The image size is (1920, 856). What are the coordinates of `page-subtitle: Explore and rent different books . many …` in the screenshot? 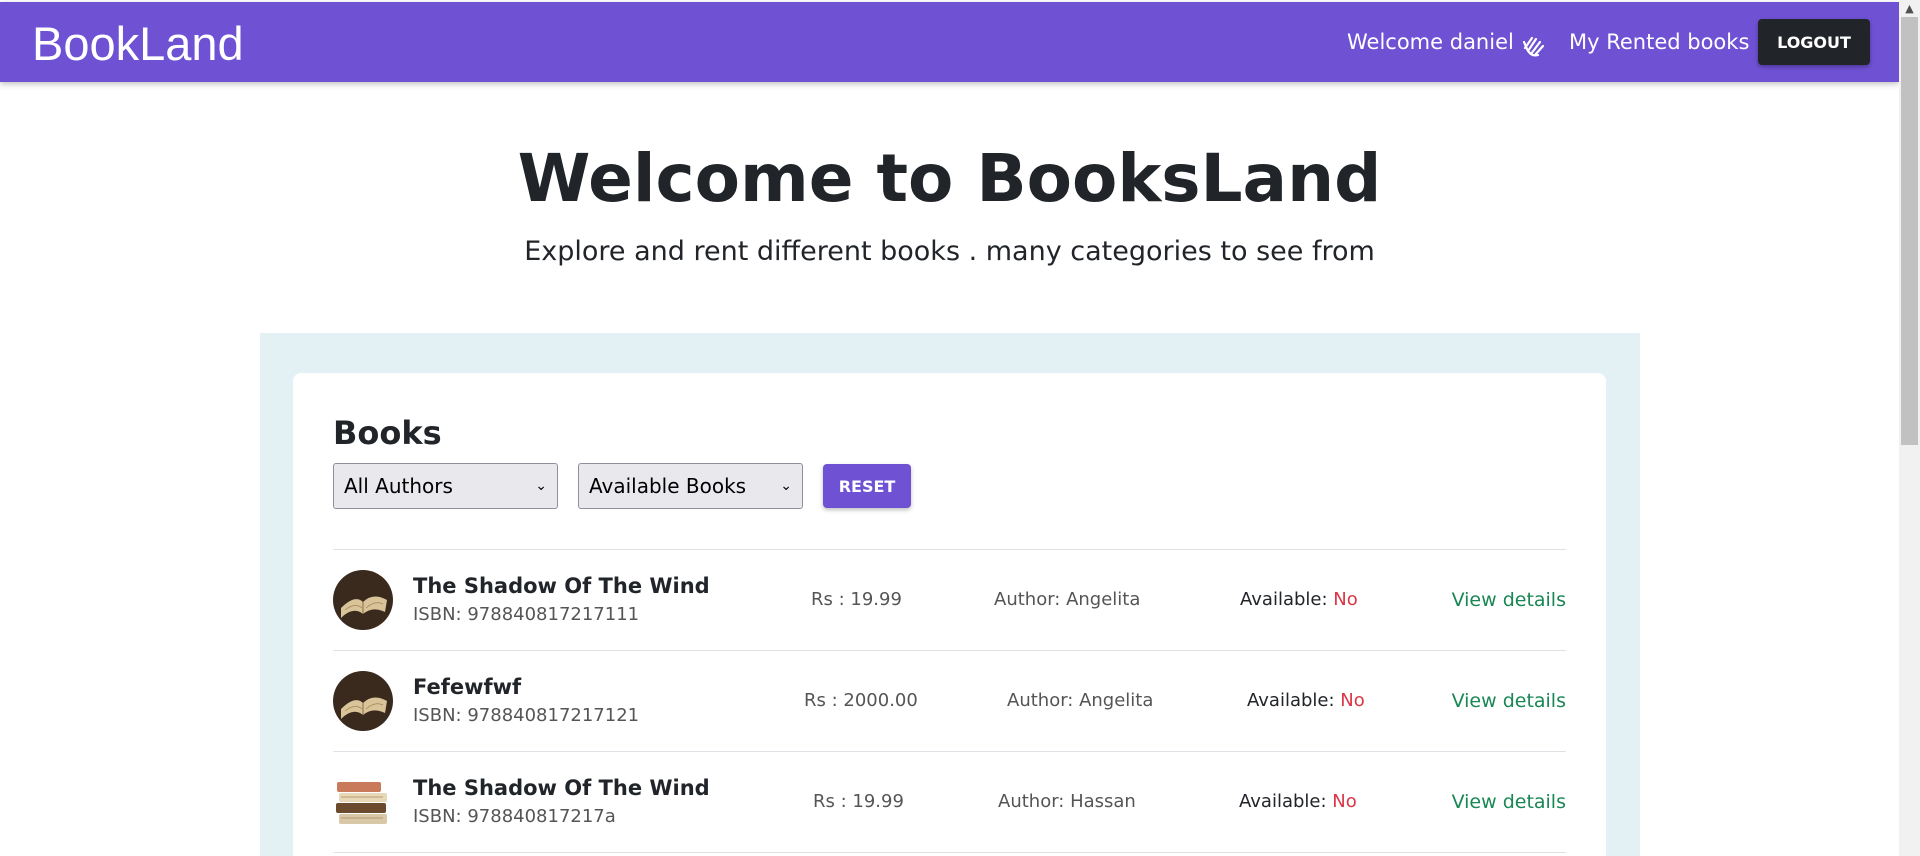 It's located at (949, 251).